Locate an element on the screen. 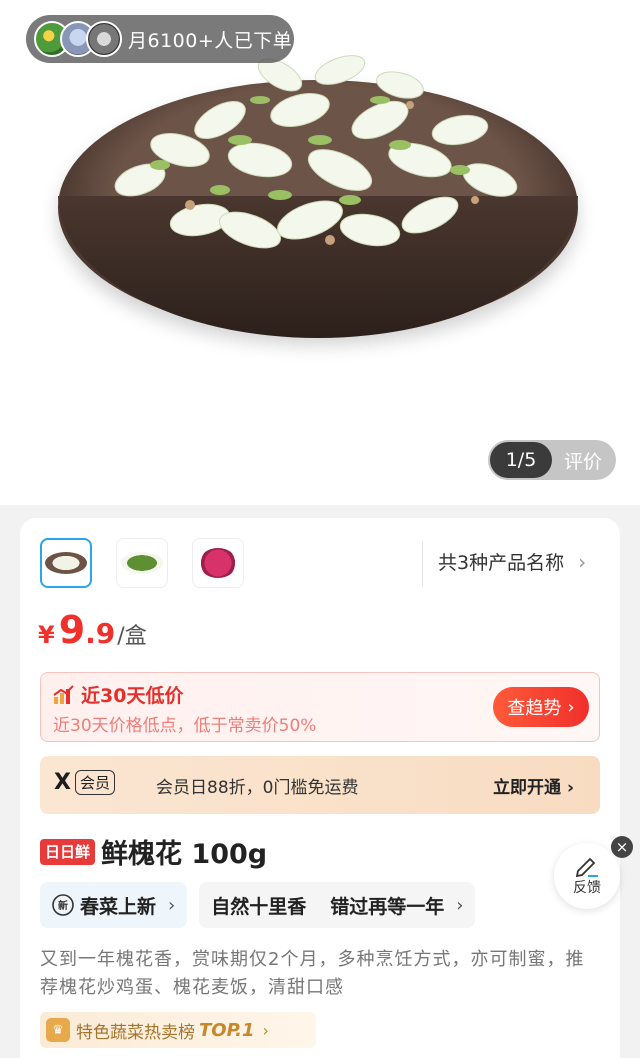  feedback-label: 反馈 is located at coordinates (587, 888).